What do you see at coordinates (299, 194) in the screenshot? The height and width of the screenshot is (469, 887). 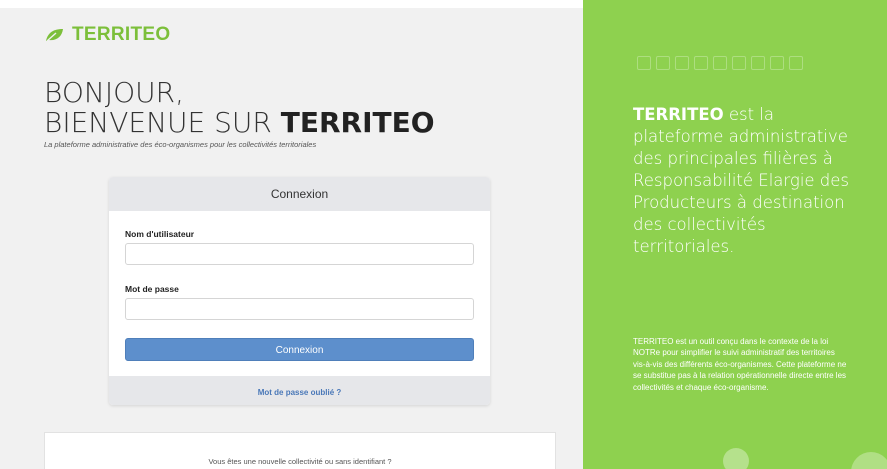 I see `login-card-title: Connexion` at bounding box center [299, 194].